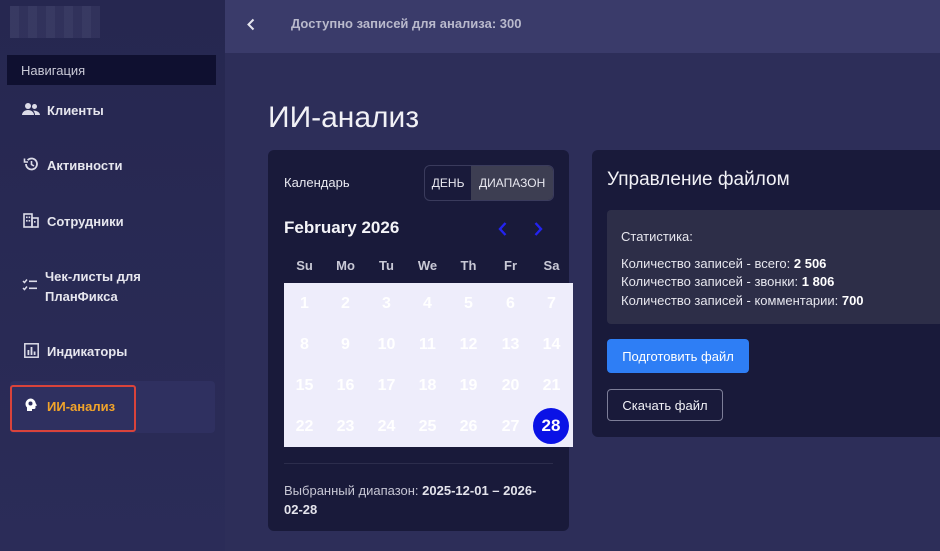  Describe the element at coordinates (551, 426) in the screenshot. I see `calendar-day-selected: 28` at that location.